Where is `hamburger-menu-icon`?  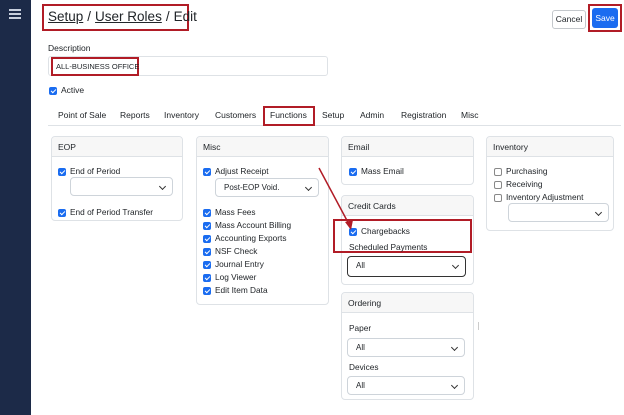
hamburger-menu-icon is located at coordinates (15, 14).